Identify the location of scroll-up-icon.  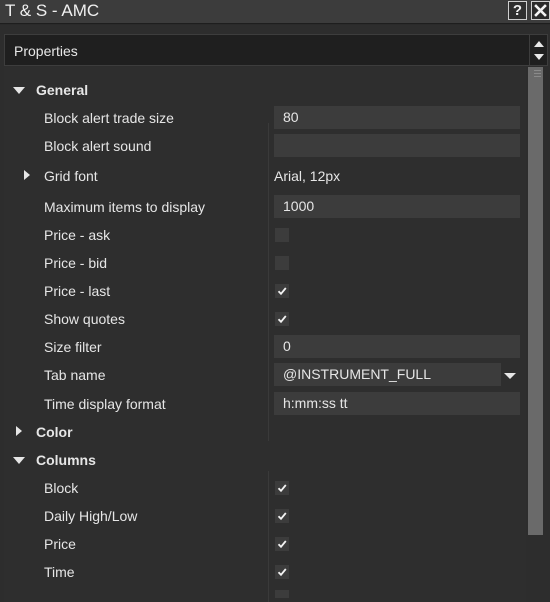
(539, 44).